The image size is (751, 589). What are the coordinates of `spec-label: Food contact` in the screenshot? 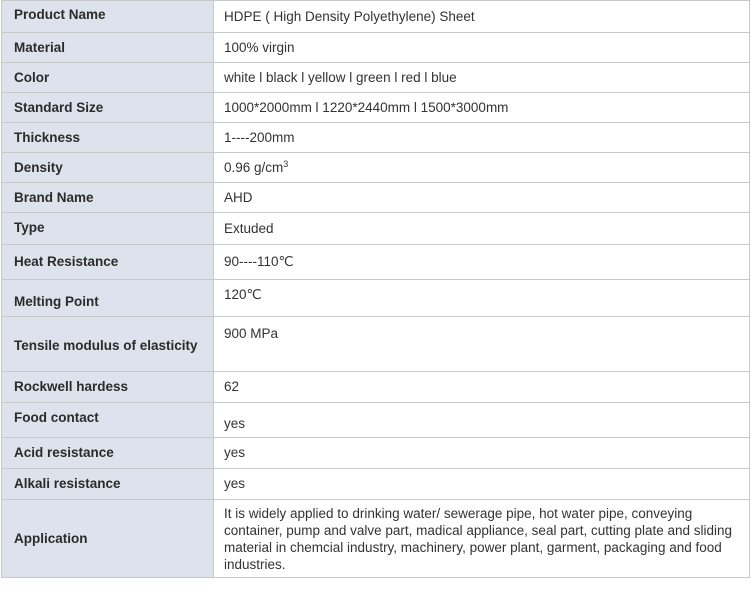 It's located at (107, 420).